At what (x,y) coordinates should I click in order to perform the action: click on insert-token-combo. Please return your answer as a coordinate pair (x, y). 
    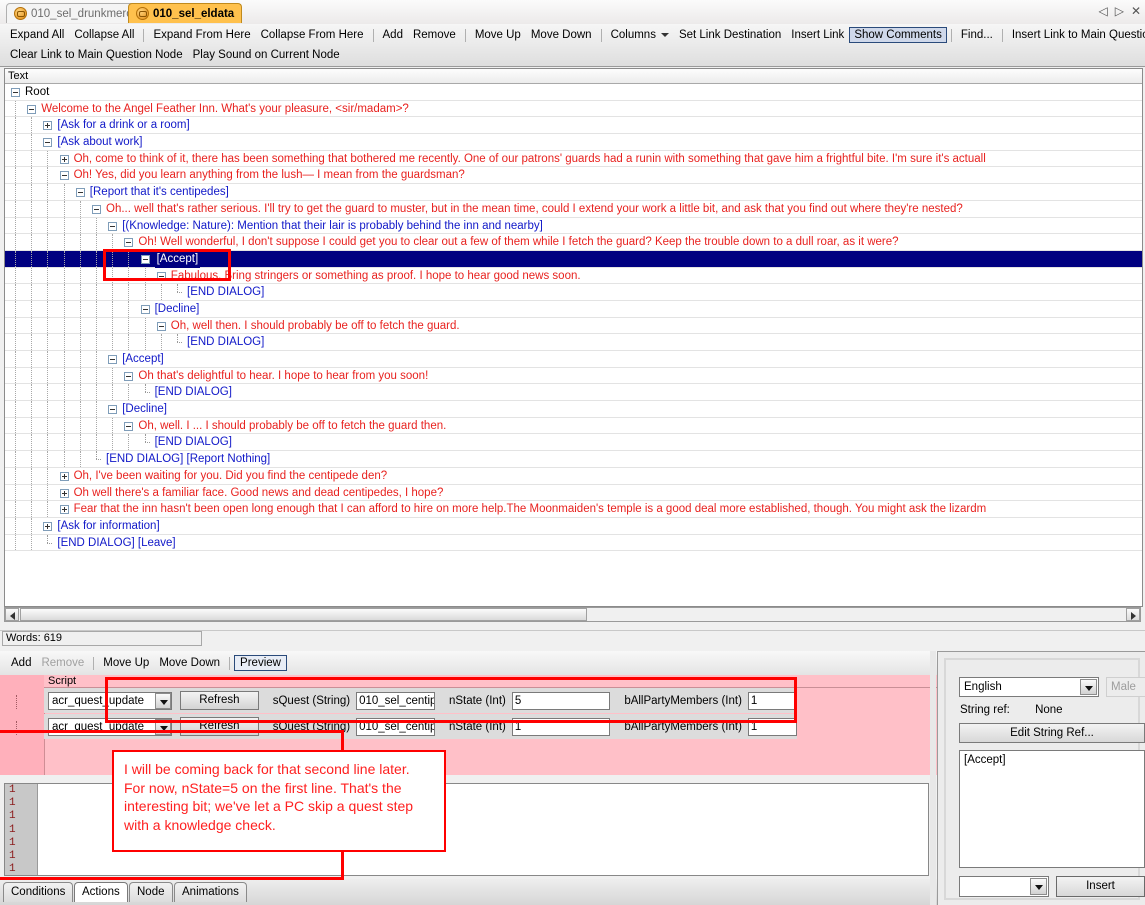
    Looking at the image, I should click on (1004, 886).